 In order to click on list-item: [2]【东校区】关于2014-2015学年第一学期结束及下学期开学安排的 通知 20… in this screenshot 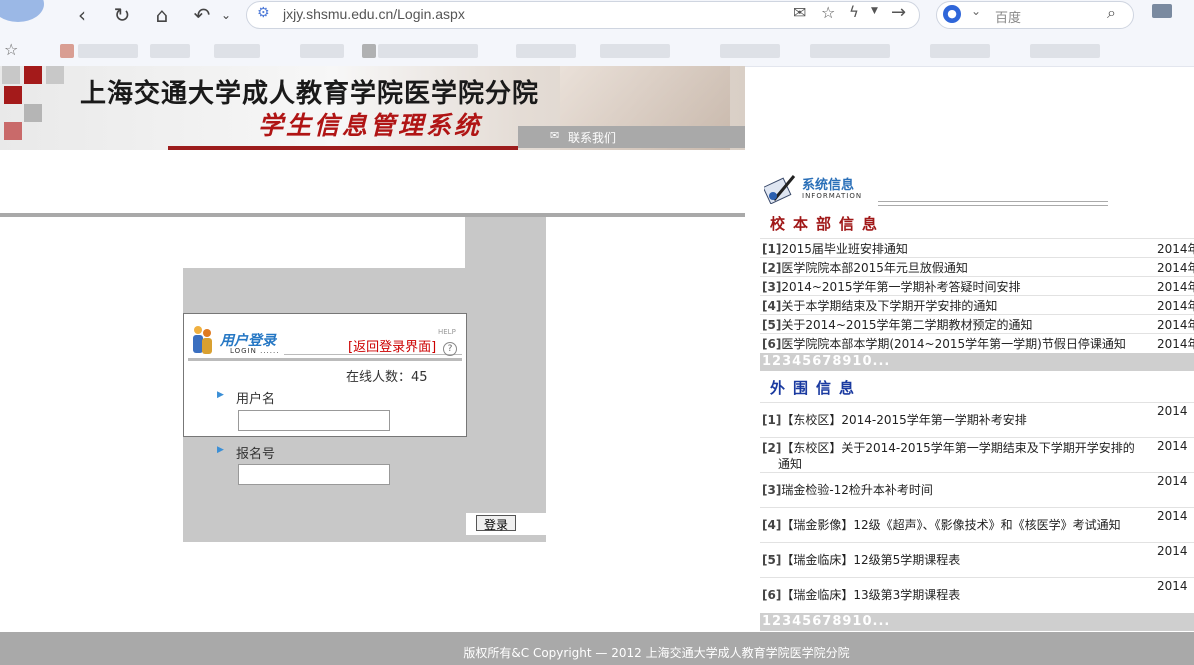, I will do `click(977, 455)`.